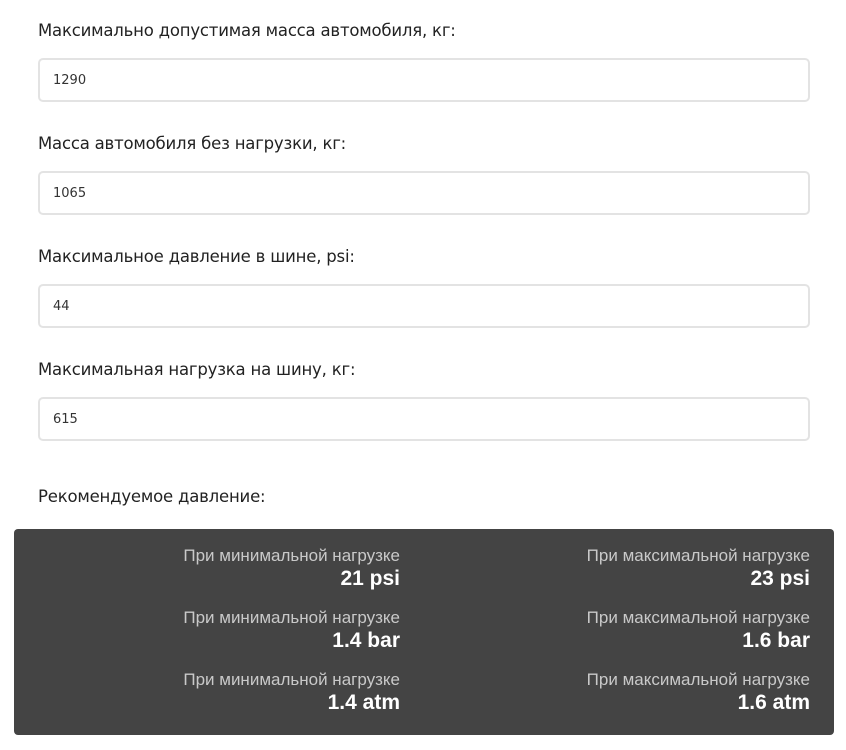 The image size is (846, 750). Describe the element at coordinates (220, 631) in the screenshot. I see `result-min-bar: При минимальной нагрузке 1.4 bar` at that location.